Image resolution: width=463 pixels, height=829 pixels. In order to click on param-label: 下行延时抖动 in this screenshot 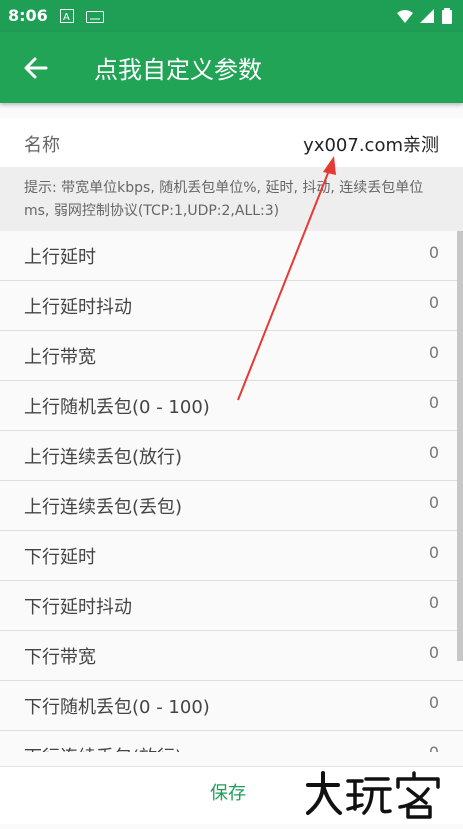, I will do `click(78, 607)`.